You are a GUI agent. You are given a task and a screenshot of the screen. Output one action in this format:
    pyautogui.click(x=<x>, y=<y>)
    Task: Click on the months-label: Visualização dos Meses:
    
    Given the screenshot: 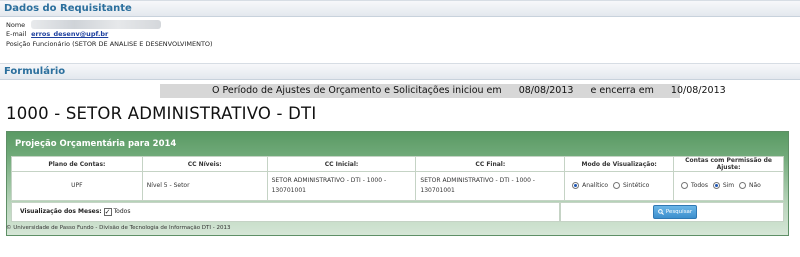 What is the action you would take?
    pyautogui.click(x=61, y=211)
    